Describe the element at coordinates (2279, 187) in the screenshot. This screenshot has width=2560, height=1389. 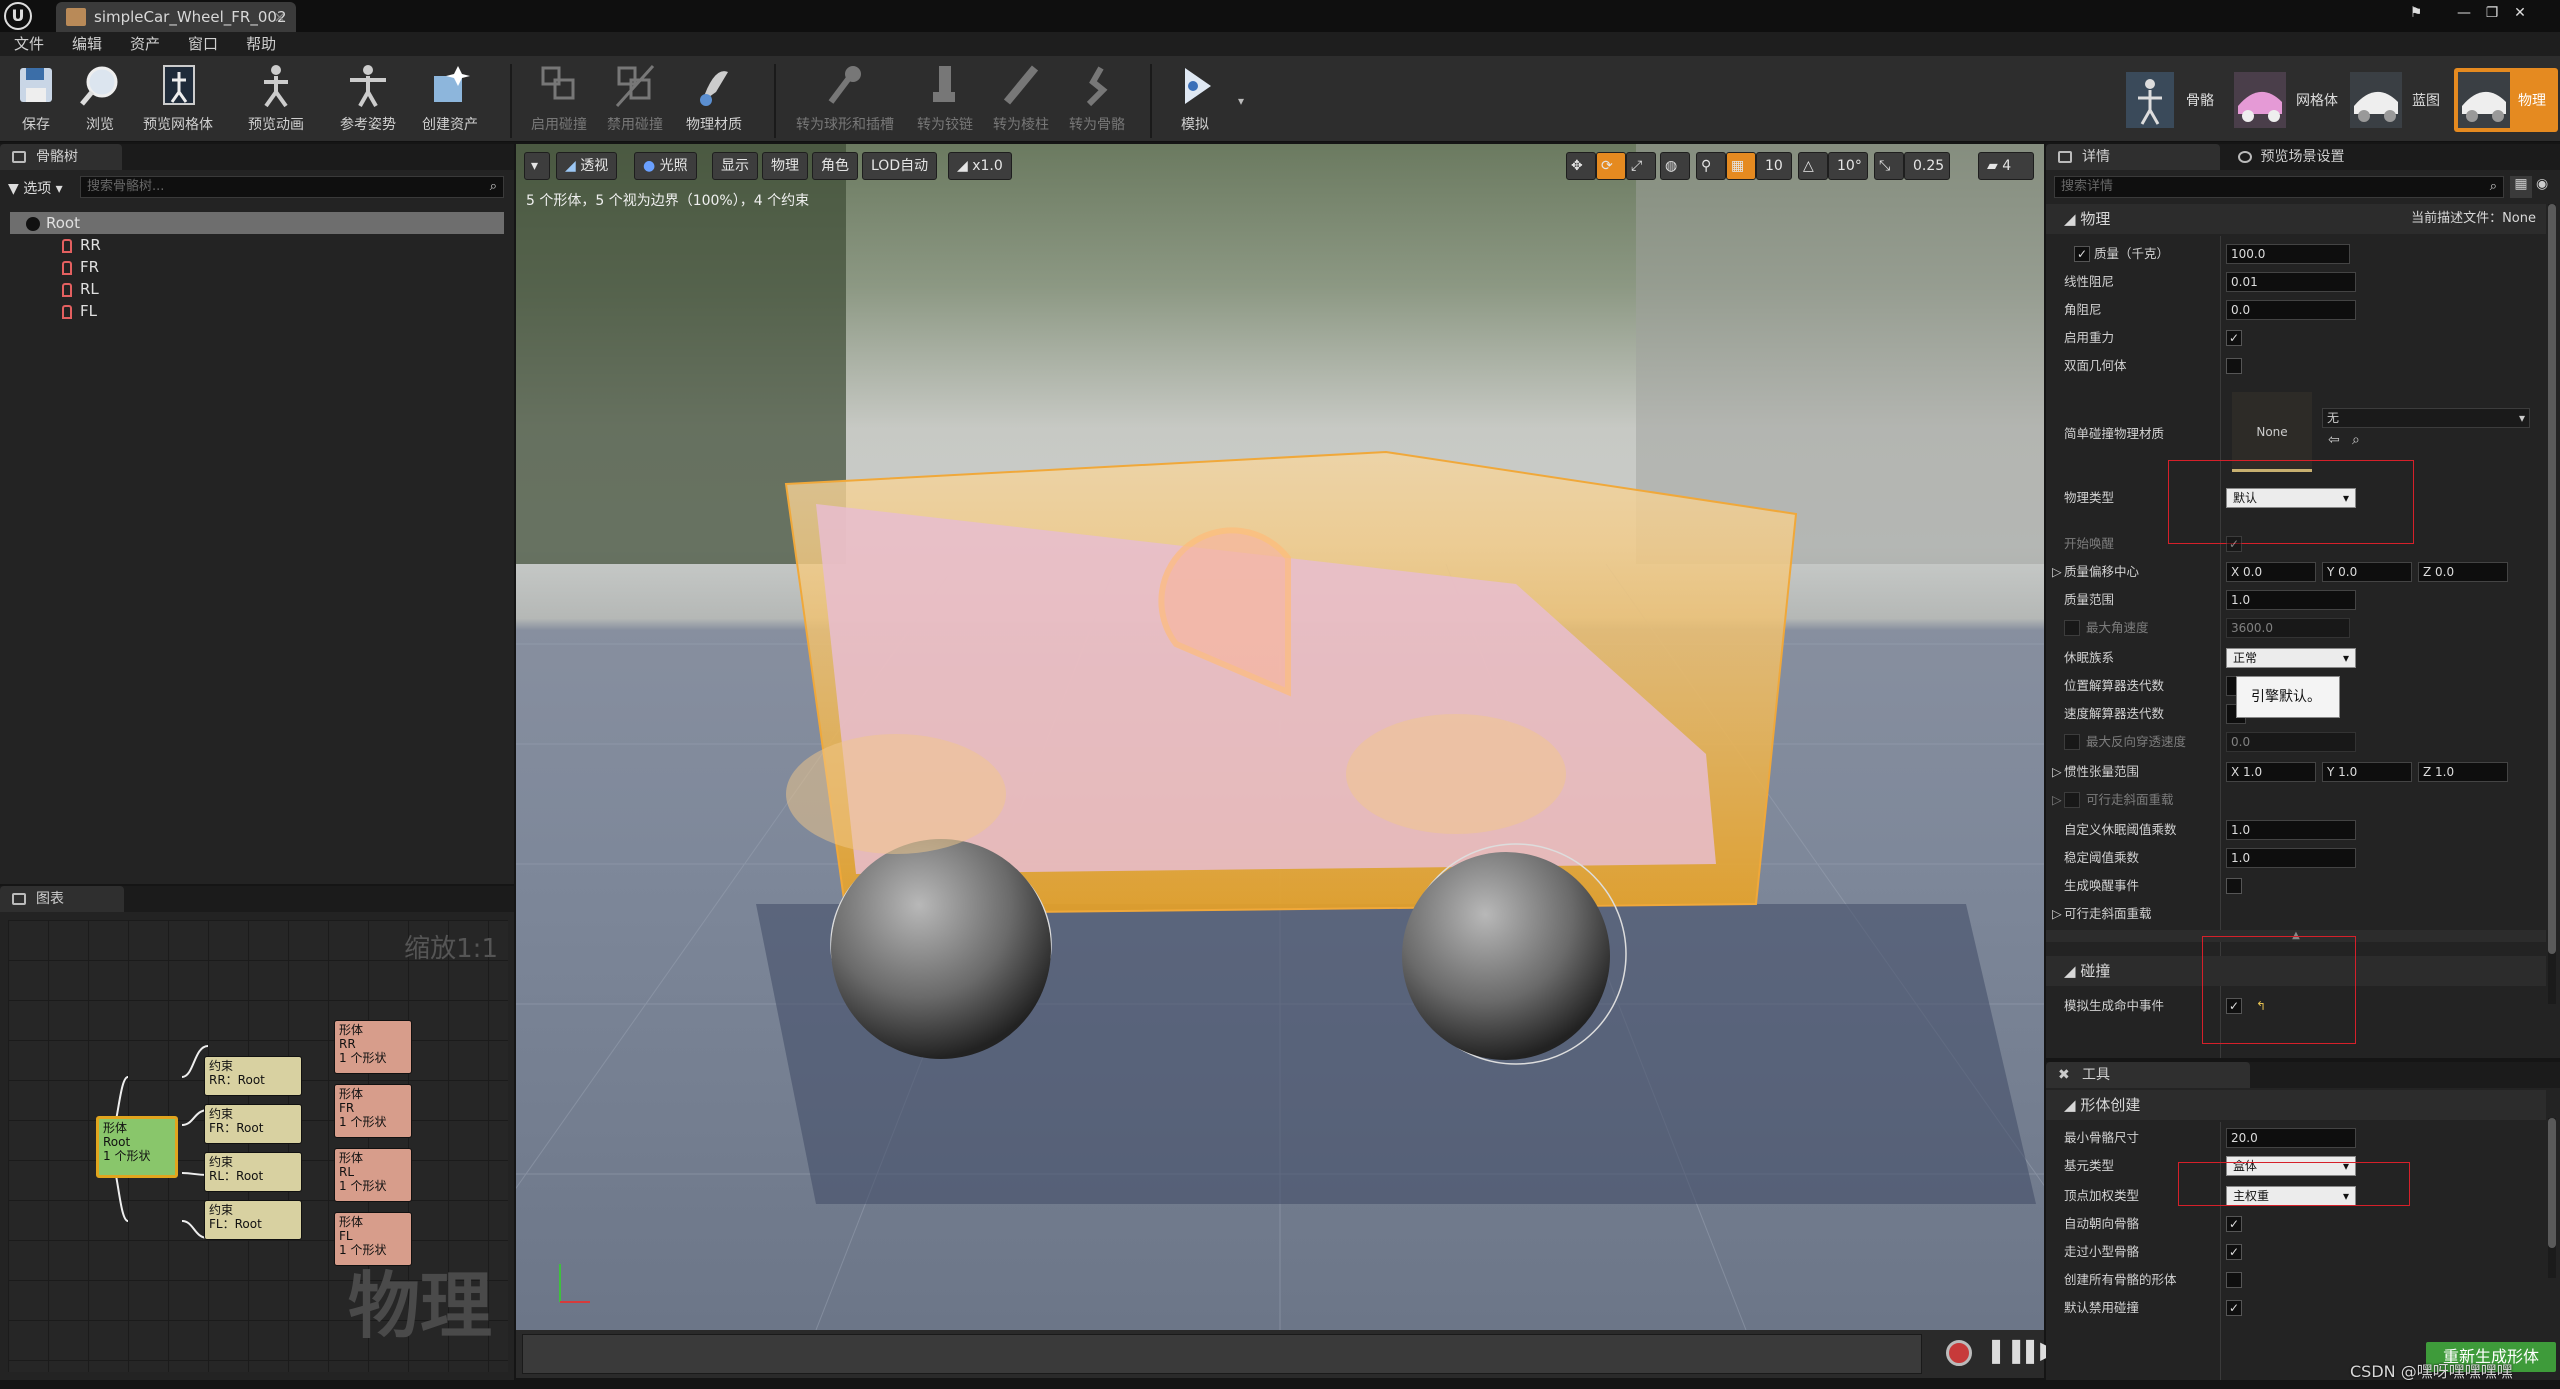
I see `details-search-input: 搜索详情 ⌕` at that location.